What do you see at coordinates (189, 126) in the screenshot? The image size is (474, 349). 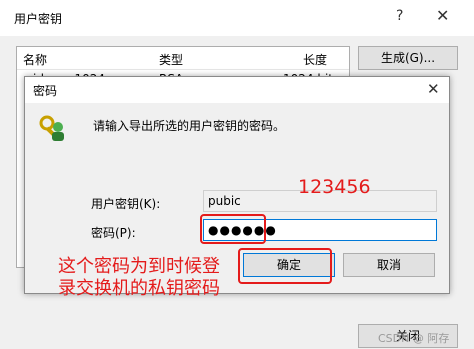 I see `prompt-text: 请输入导出所选的用户密钥的密码。` at bounding box center [189, 126].